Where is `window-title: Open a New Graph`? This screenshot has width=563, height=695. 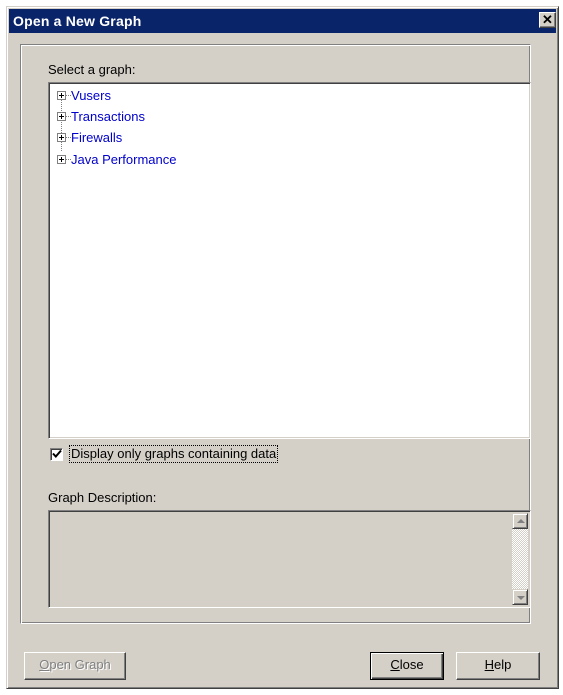
window-title: Open a New Graph is located at coordinates (77, 21).